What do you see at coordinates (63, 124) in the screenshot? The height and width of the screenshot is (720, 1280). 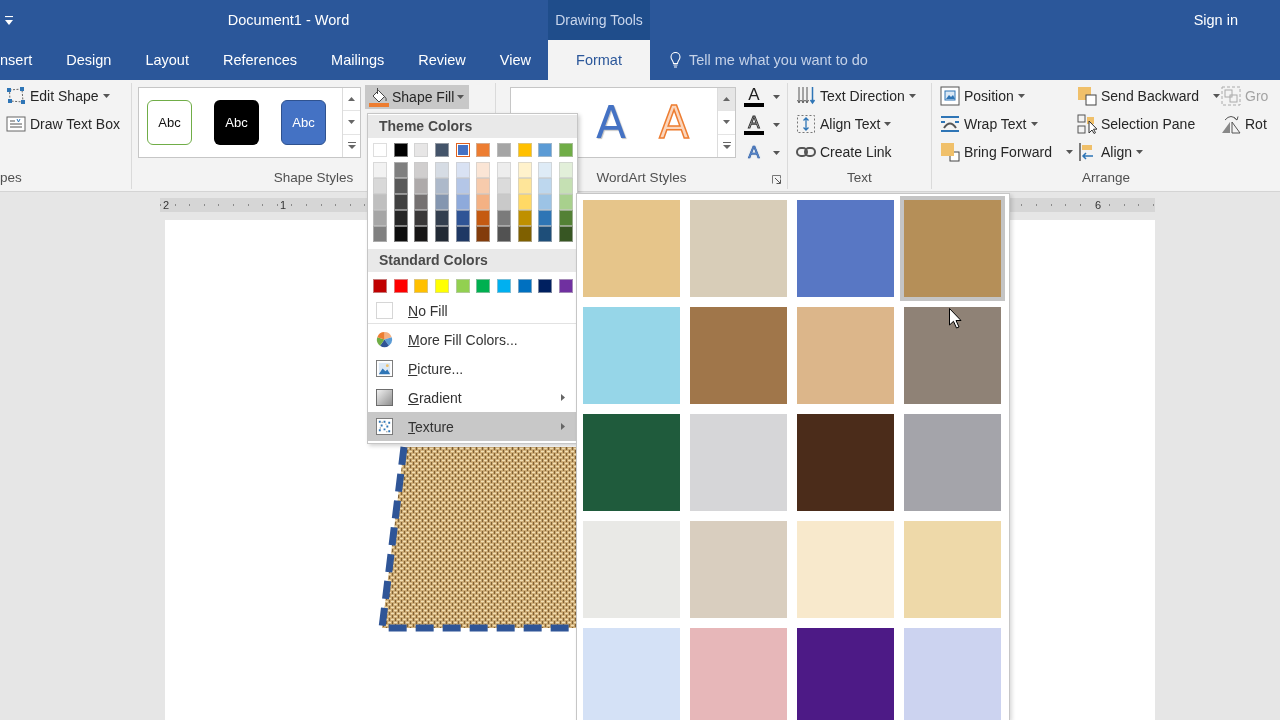 I see `text-box-button: Draw Text Box` at bounding box center [63, 124].